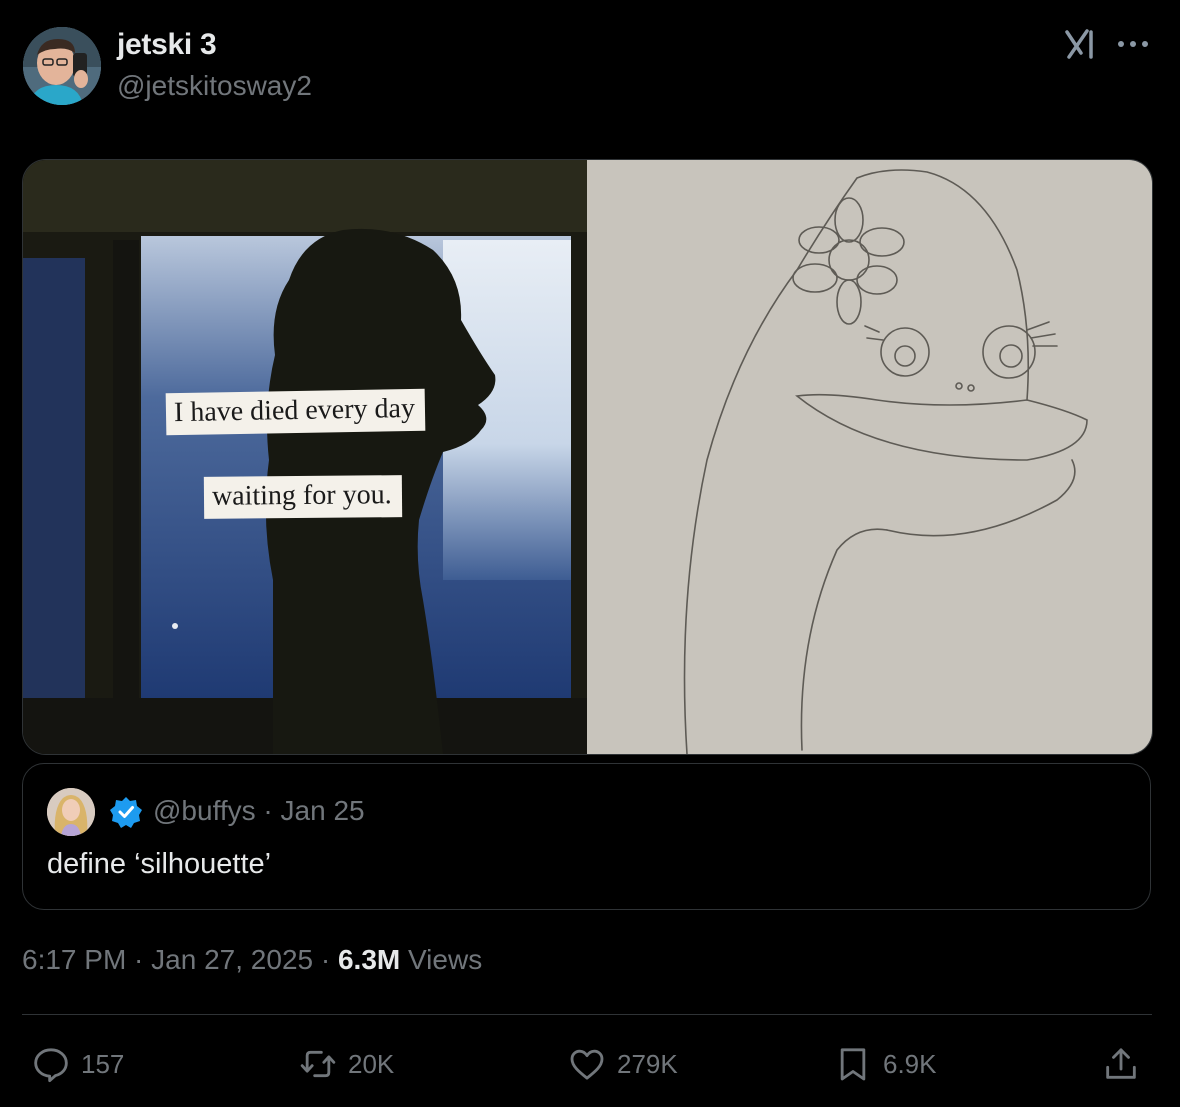 The image size is (1180, 1107). Describe the element at coordinates (126, 812) in the screenshot. I see `verified-icon` at that location.